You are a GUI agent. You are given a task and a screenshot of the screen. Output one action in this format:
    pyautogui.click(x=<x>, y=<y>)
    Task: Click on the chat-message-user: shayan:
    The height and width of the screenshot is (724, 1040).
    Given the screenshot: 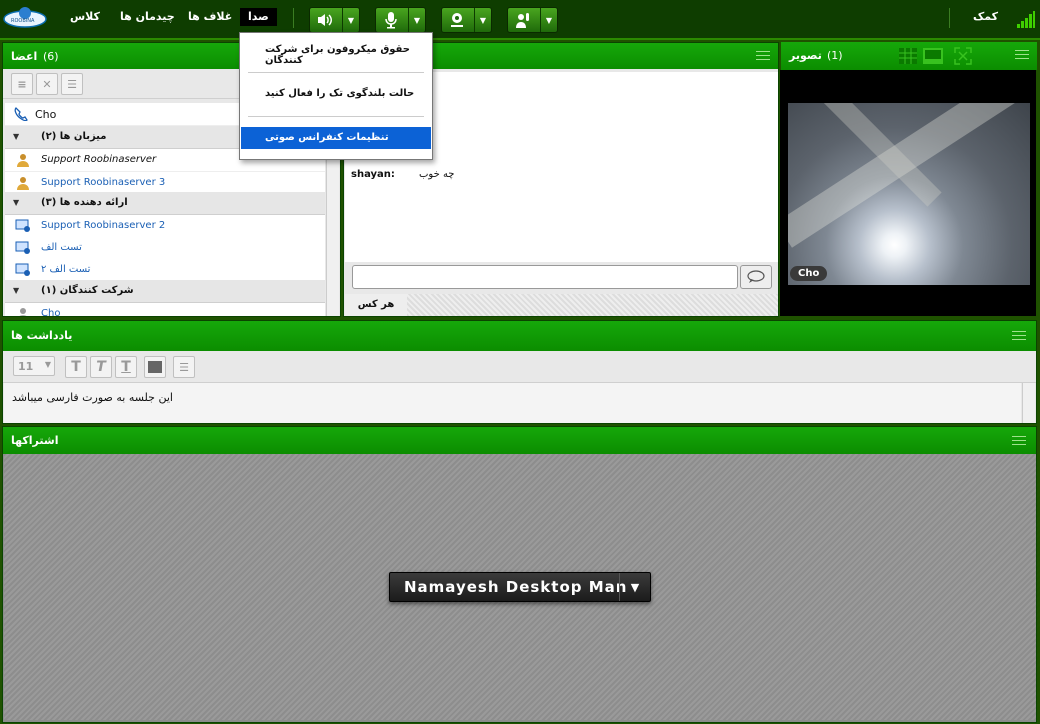 What is the action you would take?
    pyautogui.click(x=373, y=174)
    